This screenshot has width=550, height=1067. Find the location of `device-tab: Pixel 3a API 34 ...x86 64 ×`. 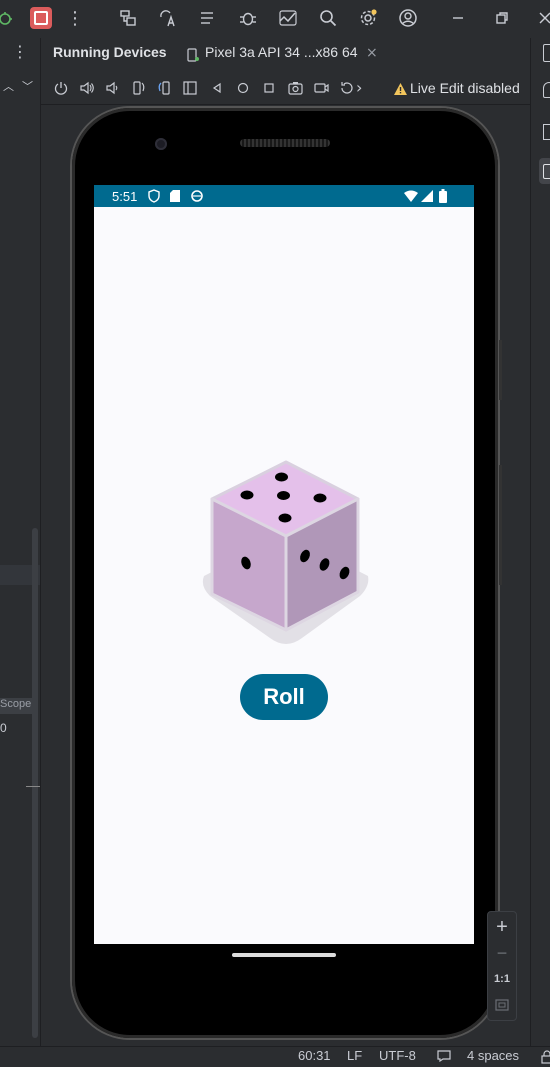

device-tab: Pixel 3a API 34 ...x86 64 × is located at coordinates (279, 56).